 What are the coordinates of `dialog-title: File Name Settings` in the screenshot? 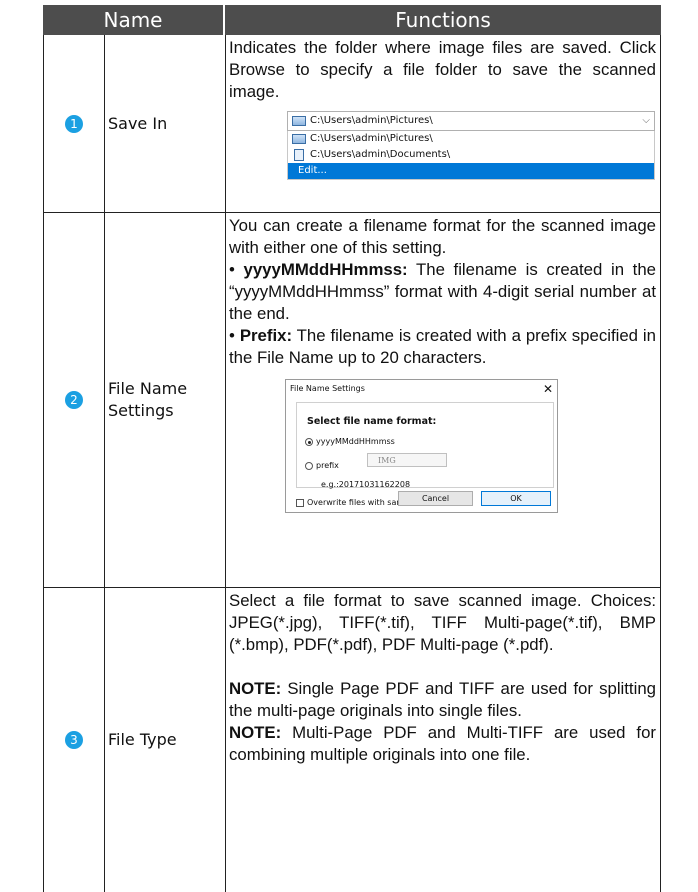 It's located at (327, 388).